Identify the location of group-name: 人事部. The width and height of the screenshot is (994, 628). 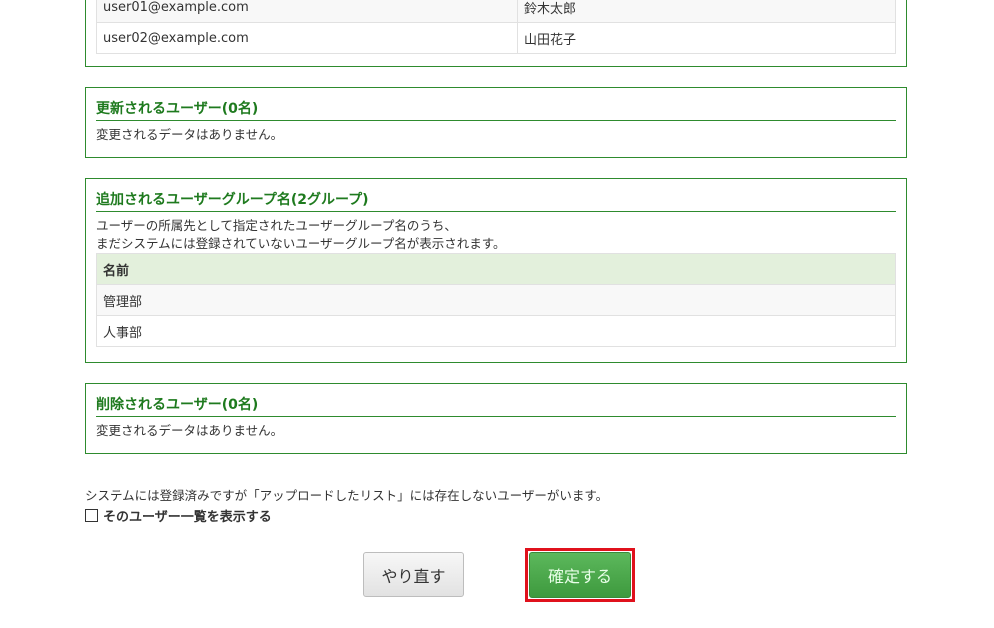
(496, 331).